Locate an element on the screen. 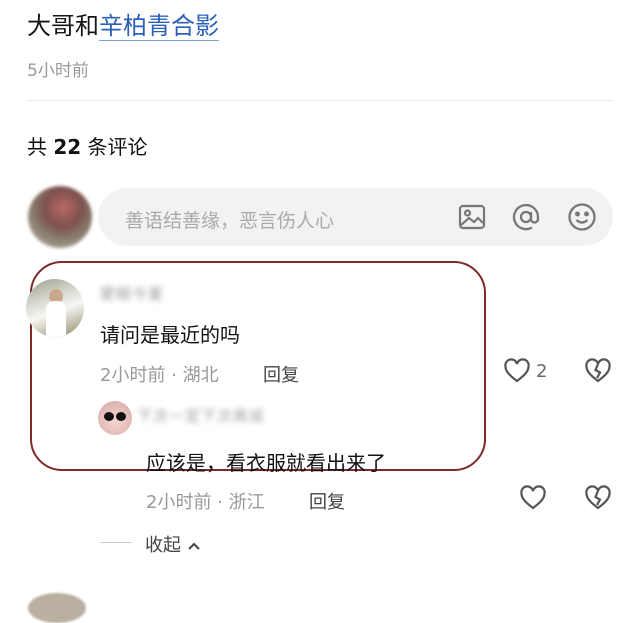 The width and height of the screenshot is (640, 623). current-user-avatar is located at coordinates (60, 217).